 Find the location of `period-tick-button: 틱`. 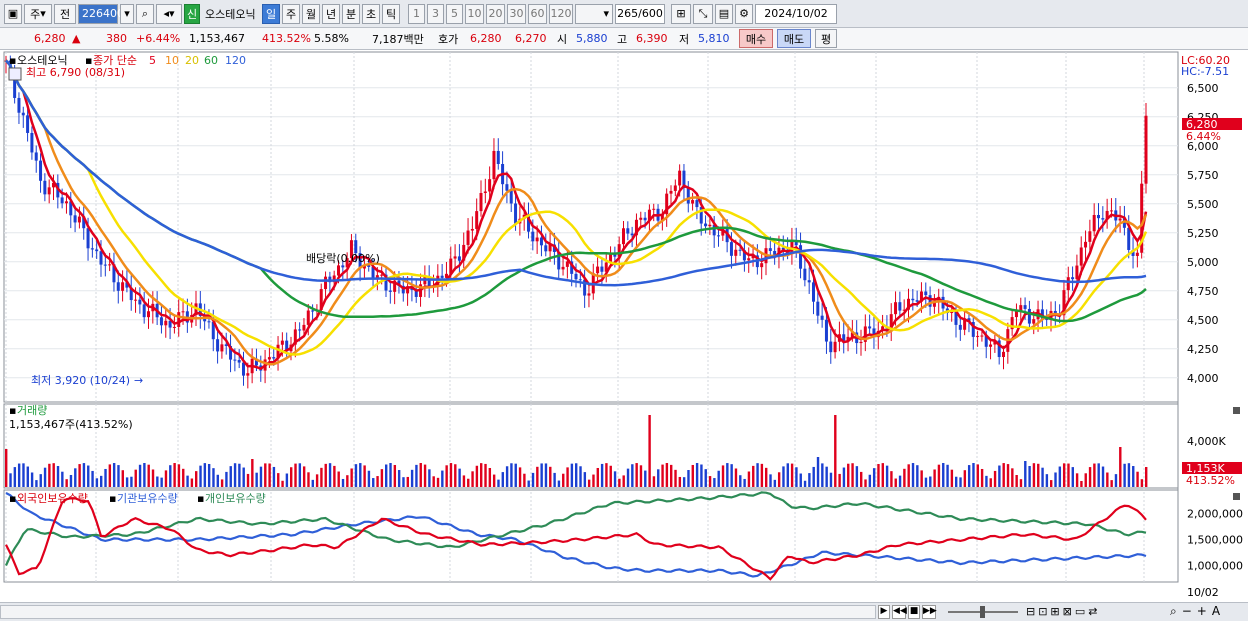

period-tick-button: 틱 is located at coordinates (391, 13).